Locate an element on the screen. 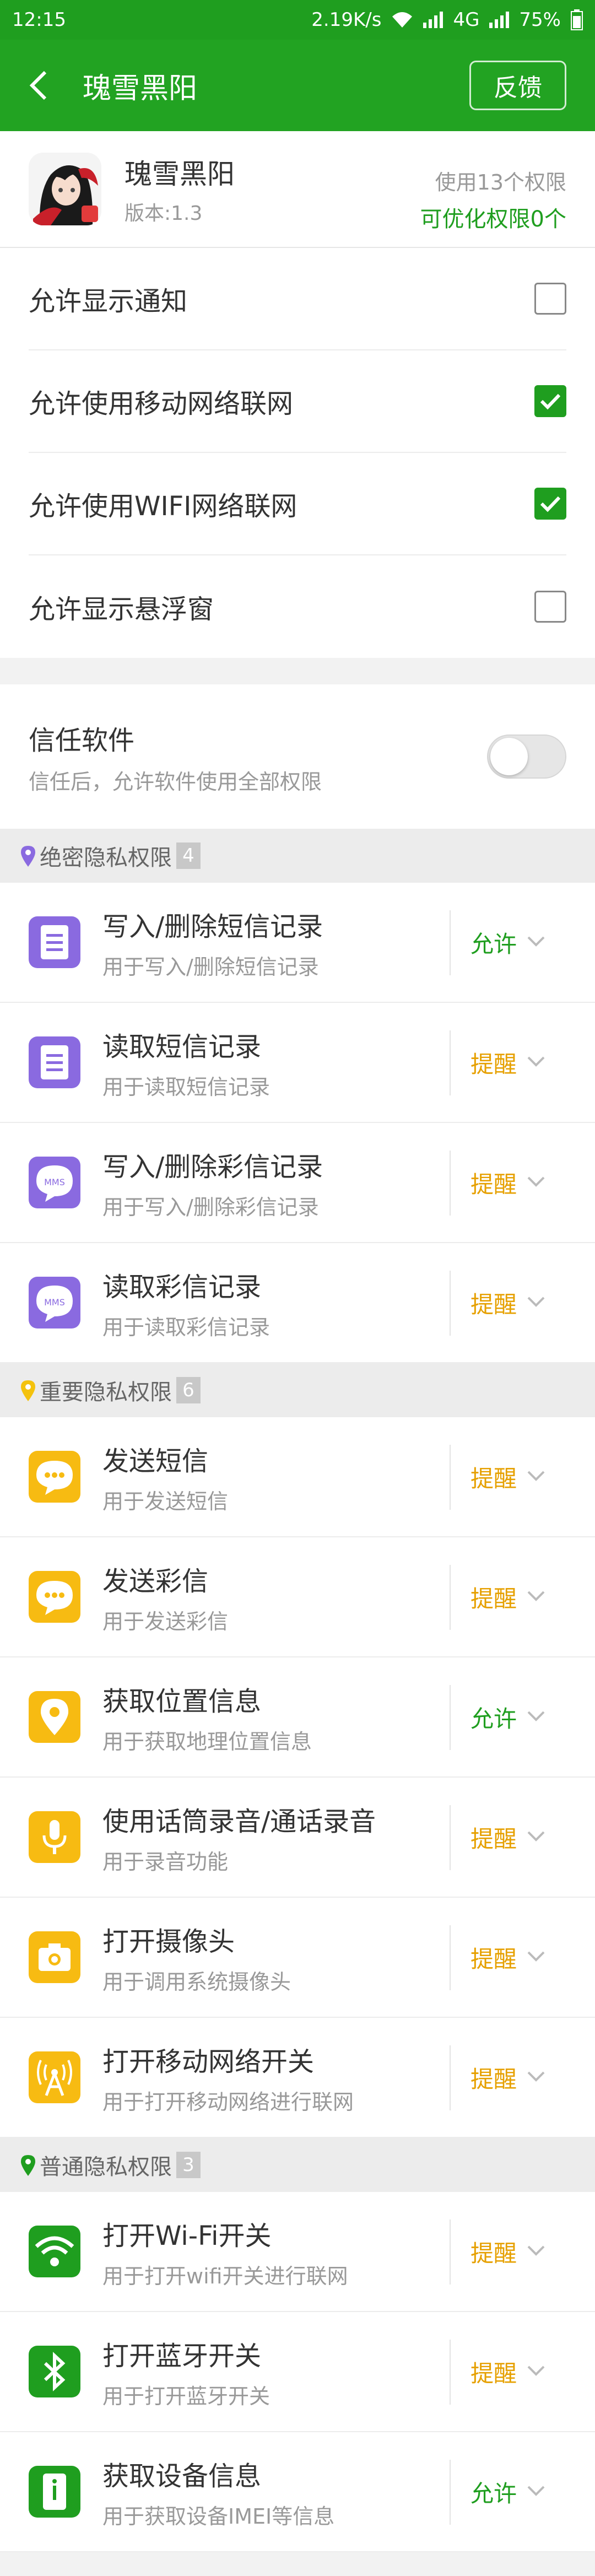 The height and width of the screenshot is (2576, 595). trust-switch is located at coordinates (526, 757).